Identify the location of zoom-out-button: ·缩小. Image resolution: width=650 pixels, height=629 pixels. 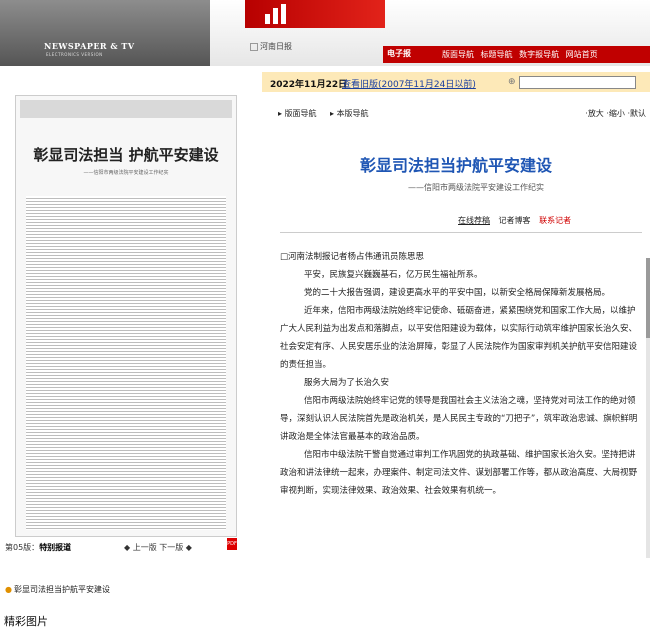
(615, 113).